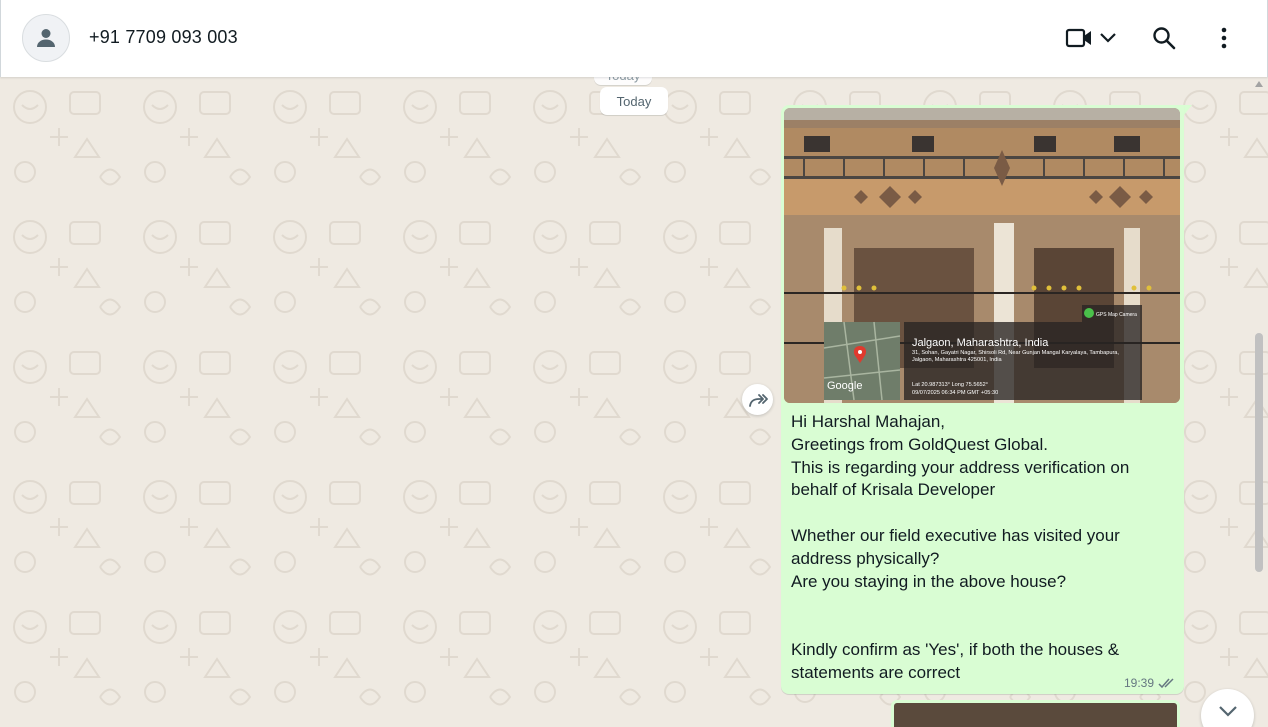 This screenshot has width=1268, height=727. I want to click on bubble-tail, so click(1188, 110).